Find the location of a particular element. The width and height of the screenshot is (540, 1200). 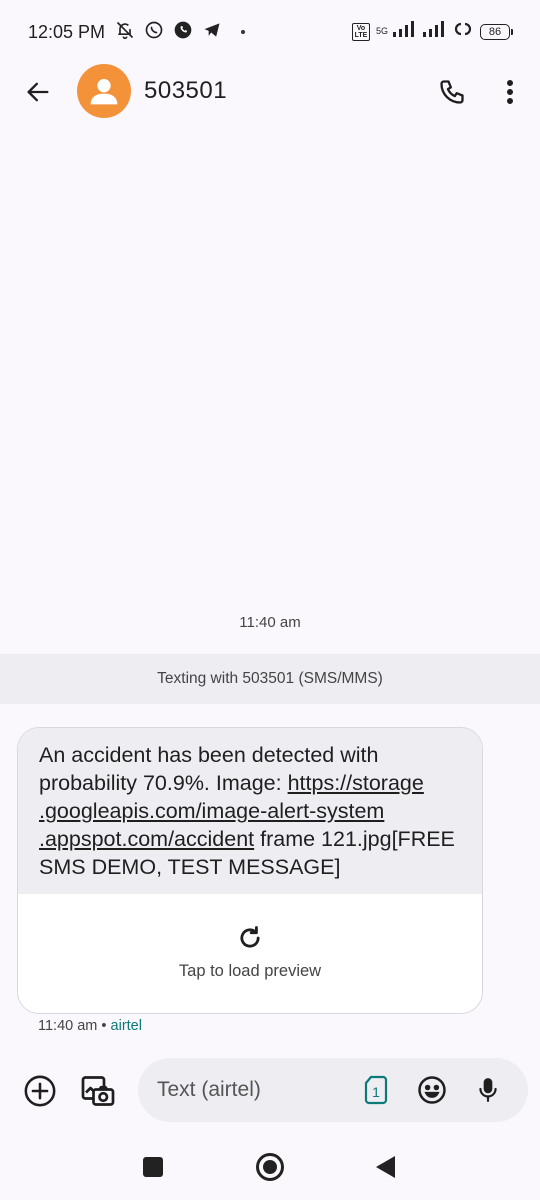

mic-icon is located at coordinates (488, 1090).